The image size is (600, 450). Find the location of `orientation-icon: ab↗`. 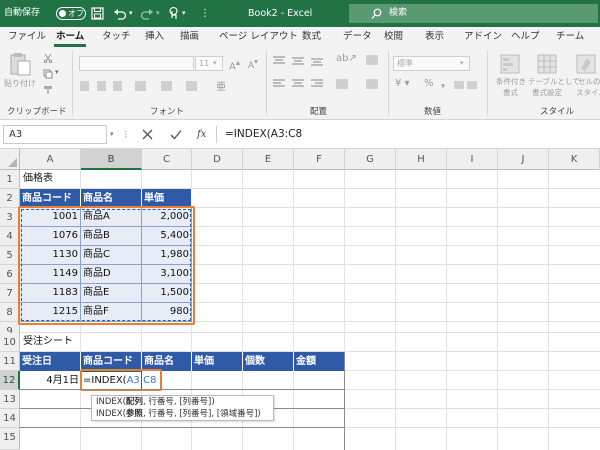

orientation-icon: ab↗ is located at coordinates (346, 58).